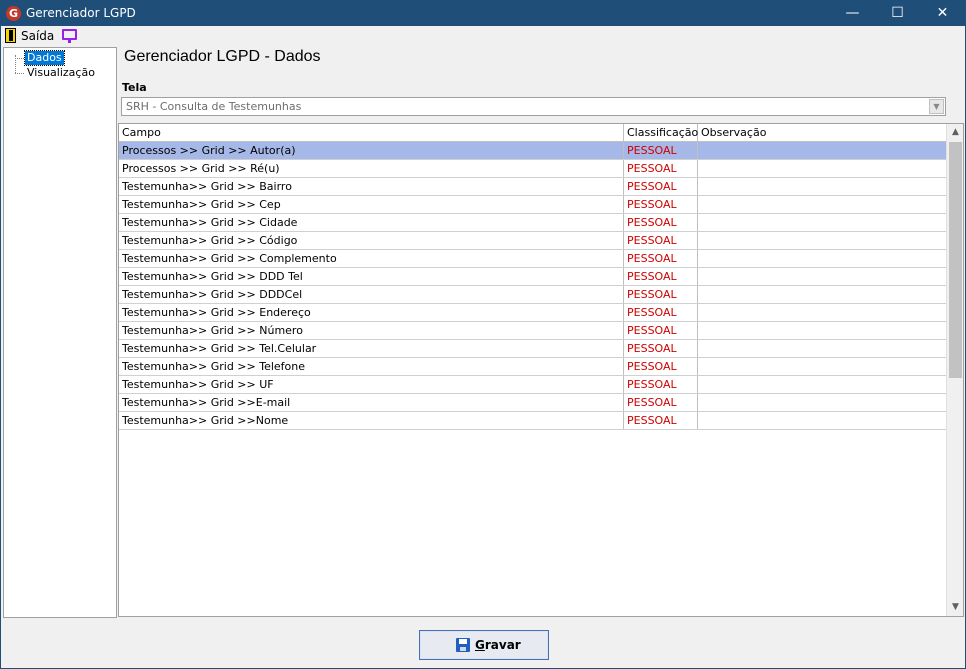  I want to click on cell-campo: Testemunha>> Grid >> DDDCel, so click(371, 294).